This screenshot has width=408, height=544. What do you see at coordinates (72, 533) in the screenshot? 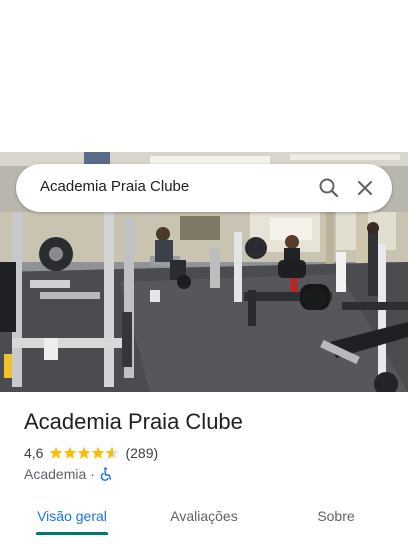
I see `active-tab-indicator` at bounding box center [72, 533].